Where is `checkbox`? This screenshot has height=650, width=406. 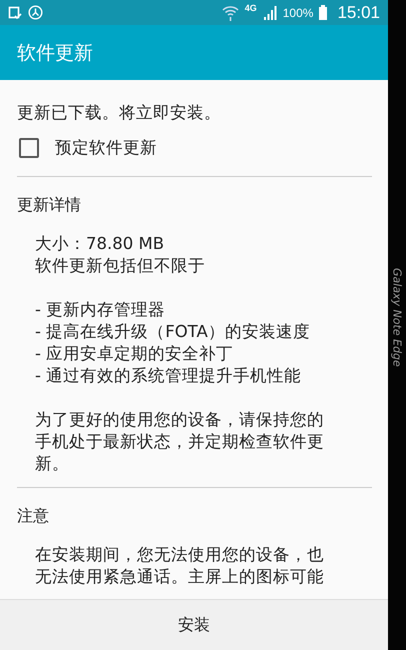
checkbox is located at coordinates (29, 148).